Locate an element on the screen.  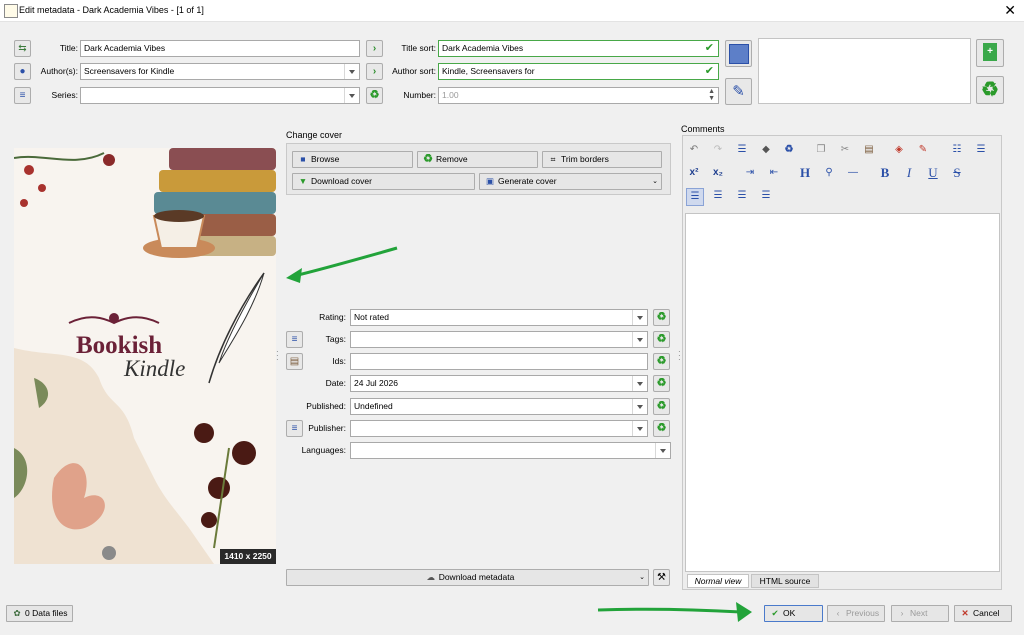
subscript-icon: x₂ is located at coordinates (718, 173).